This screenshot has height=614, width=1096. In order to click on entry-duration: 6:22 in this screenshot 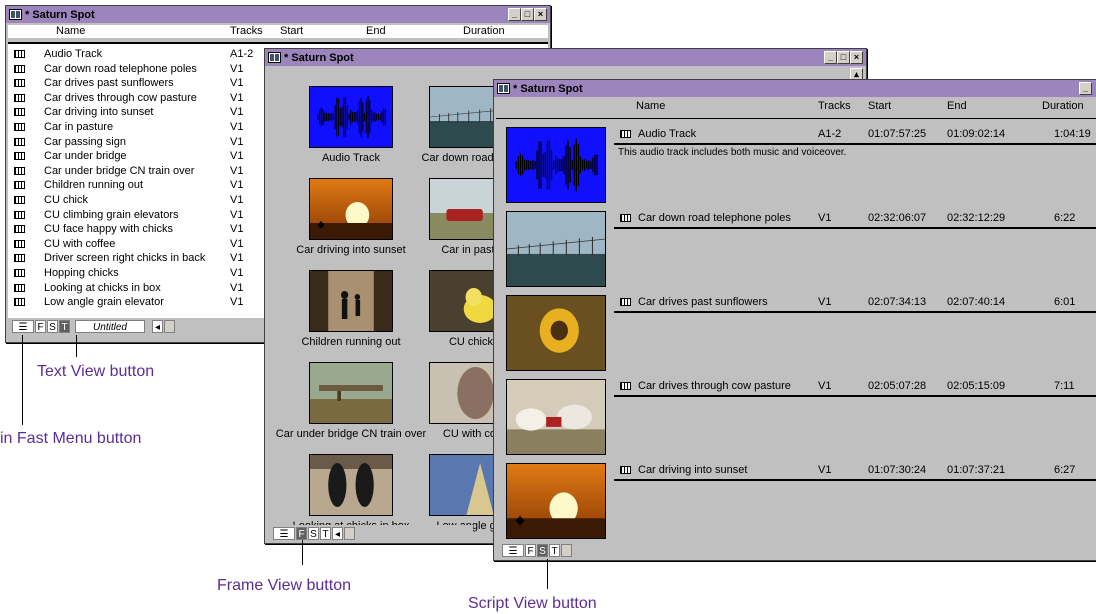, I will do `click(1065, 218)`.